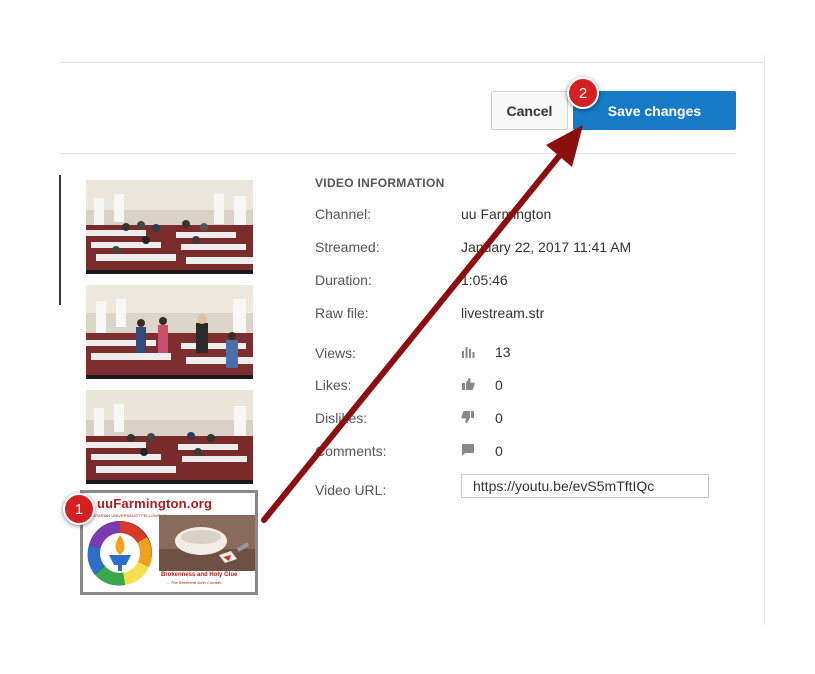 Image resolution: width=815 pixels, height=674 pixels. What do you see at coordinates (585, 486) in the screenshot?
I see `video-url-field: https://youtu.be/evS5mTftIQc` at bounding box center [585, 486].